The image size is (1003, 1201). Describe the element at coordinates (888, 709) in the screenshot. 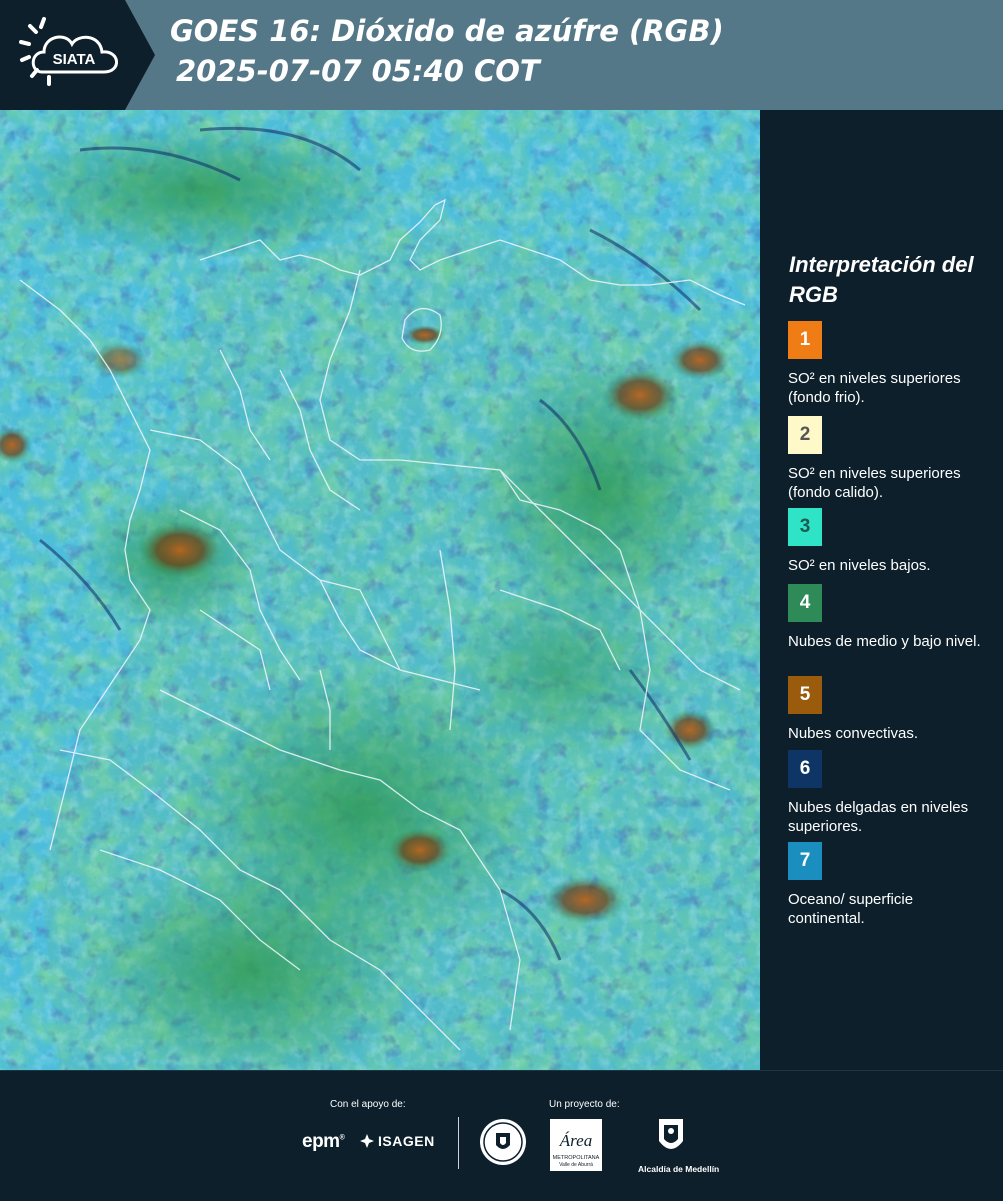

I see `legend-item-5: 5 Nubes convectivas.` at that location.